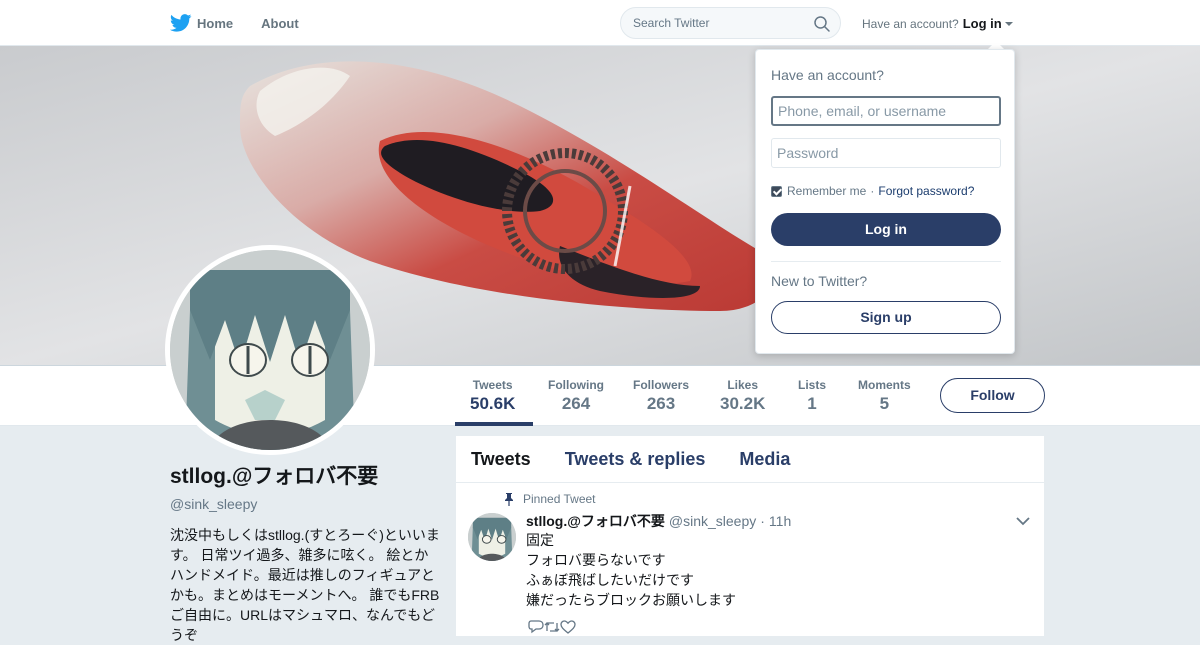 Image resolution: width=1200 pixels, height=645 pixels. I want to click on signup-button: Sign up, so click(886, 317).